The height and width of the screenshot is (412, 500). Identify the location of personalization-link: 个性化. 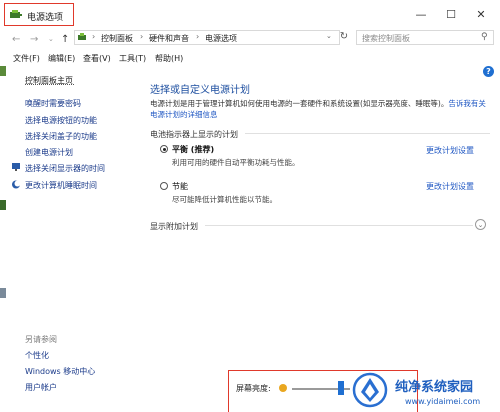
(37, 355).